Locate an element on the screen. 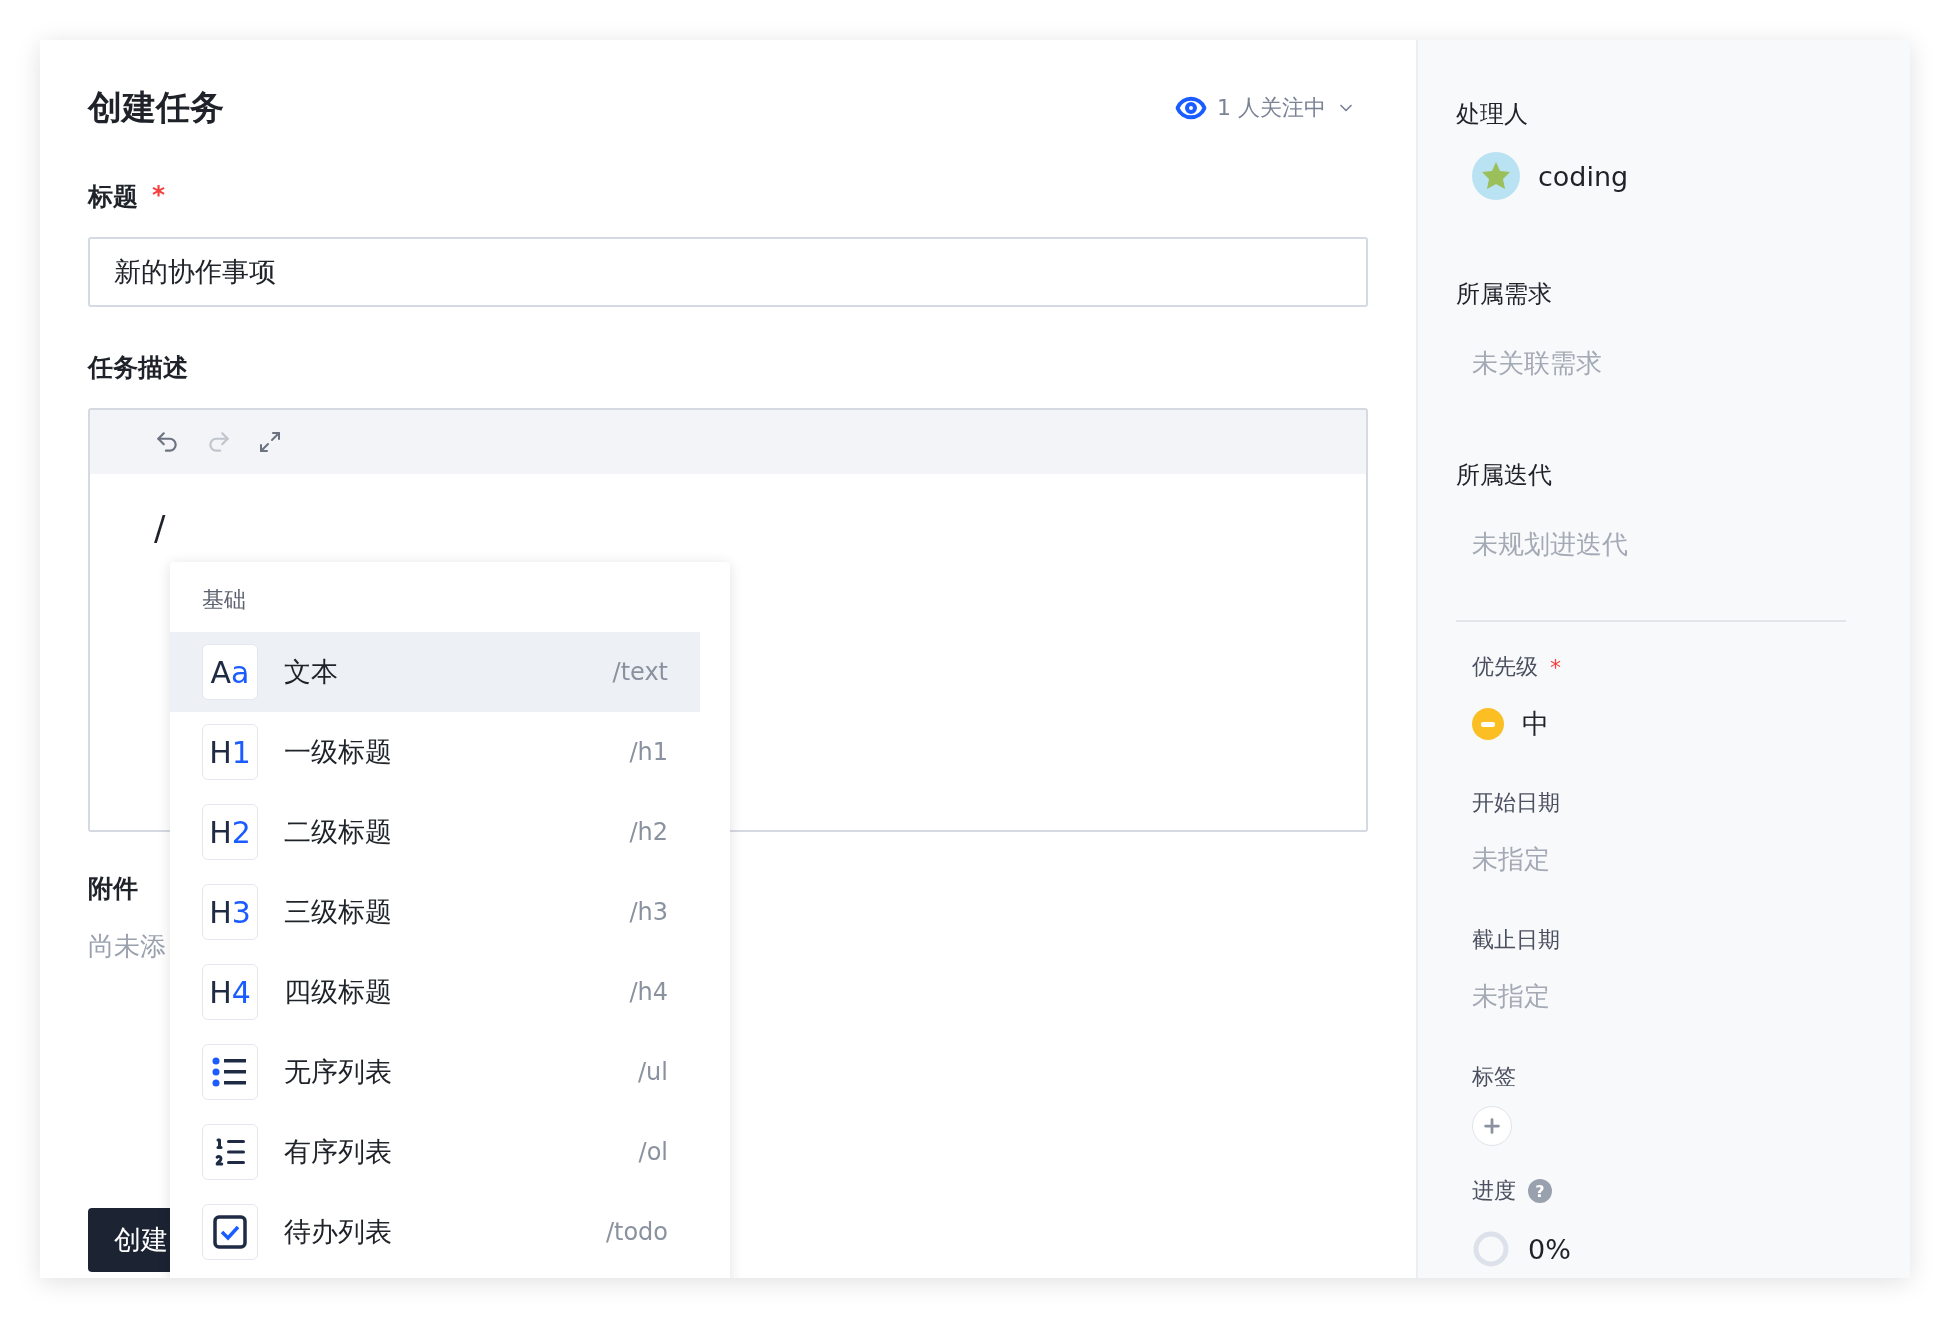  watchers-dropdown: 1 人关注中 is located at coordinates (1265, 108).